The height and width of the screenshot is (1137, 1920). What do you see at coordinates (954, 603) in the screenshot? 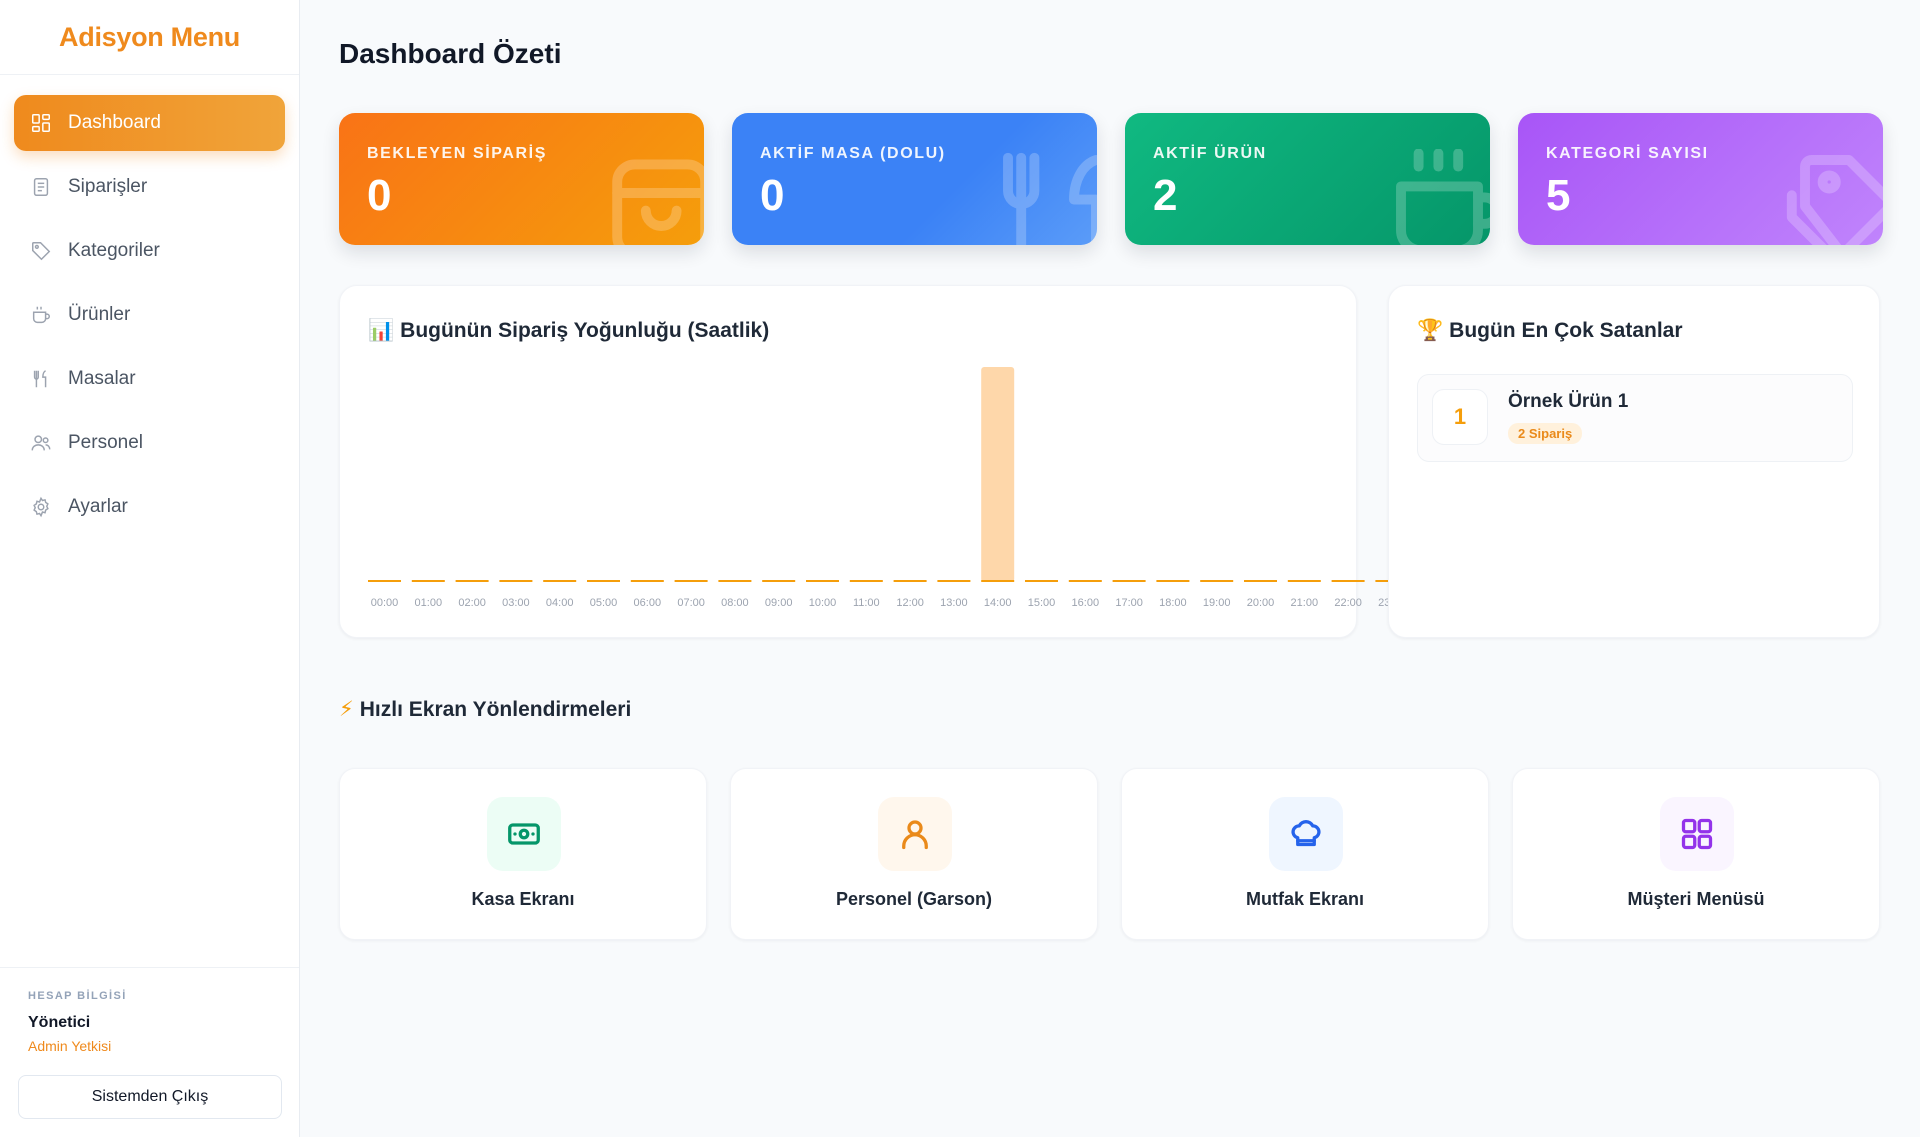
I see `x-tick-label: 13:00` at bounding box center [954, 603].